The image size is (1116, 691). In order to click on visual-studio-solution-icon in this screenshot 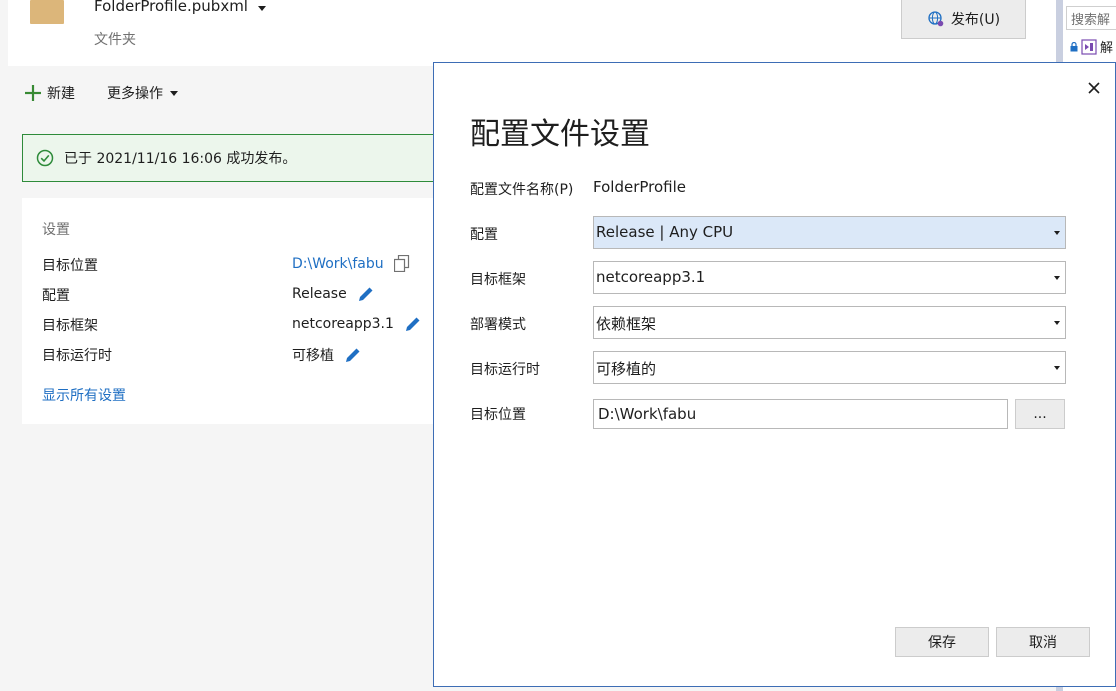, I will do `click(1089, 46)`.